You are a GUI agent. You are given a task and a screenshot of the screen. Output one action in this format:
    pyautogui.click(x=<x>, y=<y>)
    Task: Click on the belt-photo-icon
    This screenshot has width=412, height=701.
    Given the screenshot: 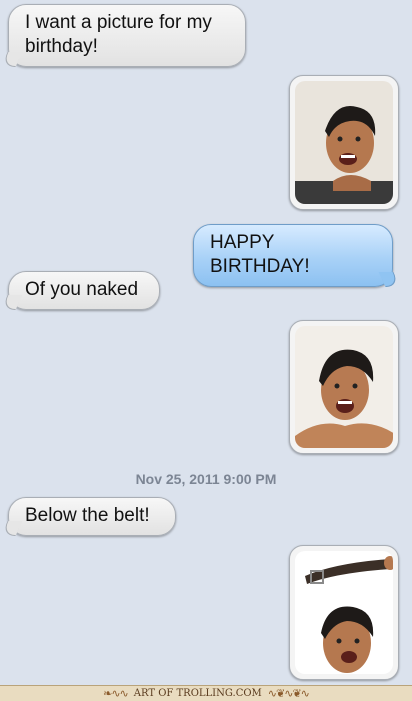 What is the action you would take?
    pyautogui.click(x=344, y=612)
    